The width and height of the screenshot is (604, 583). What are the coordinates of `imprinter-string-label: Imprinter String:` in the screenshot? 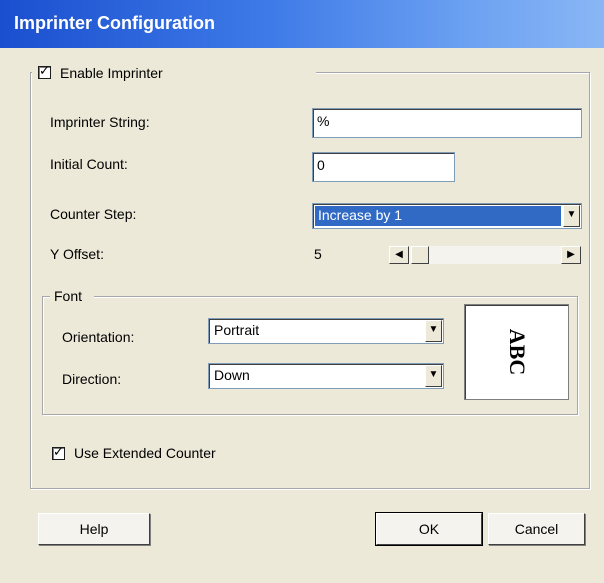 It's located at (100, 122).